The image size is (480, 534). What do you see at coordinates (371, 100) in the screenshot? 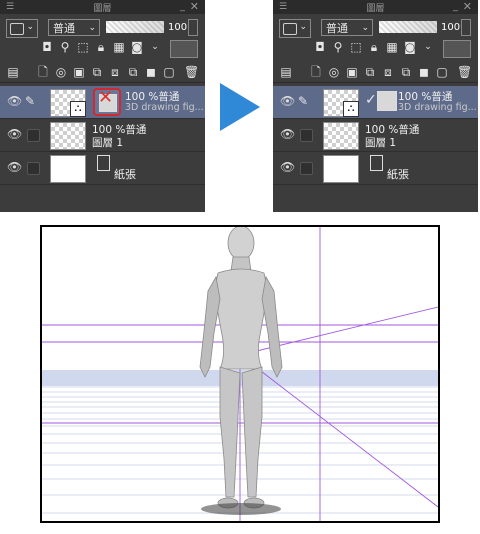
I see `checkmark-icon: ✓` at bounding box center [371, 100].